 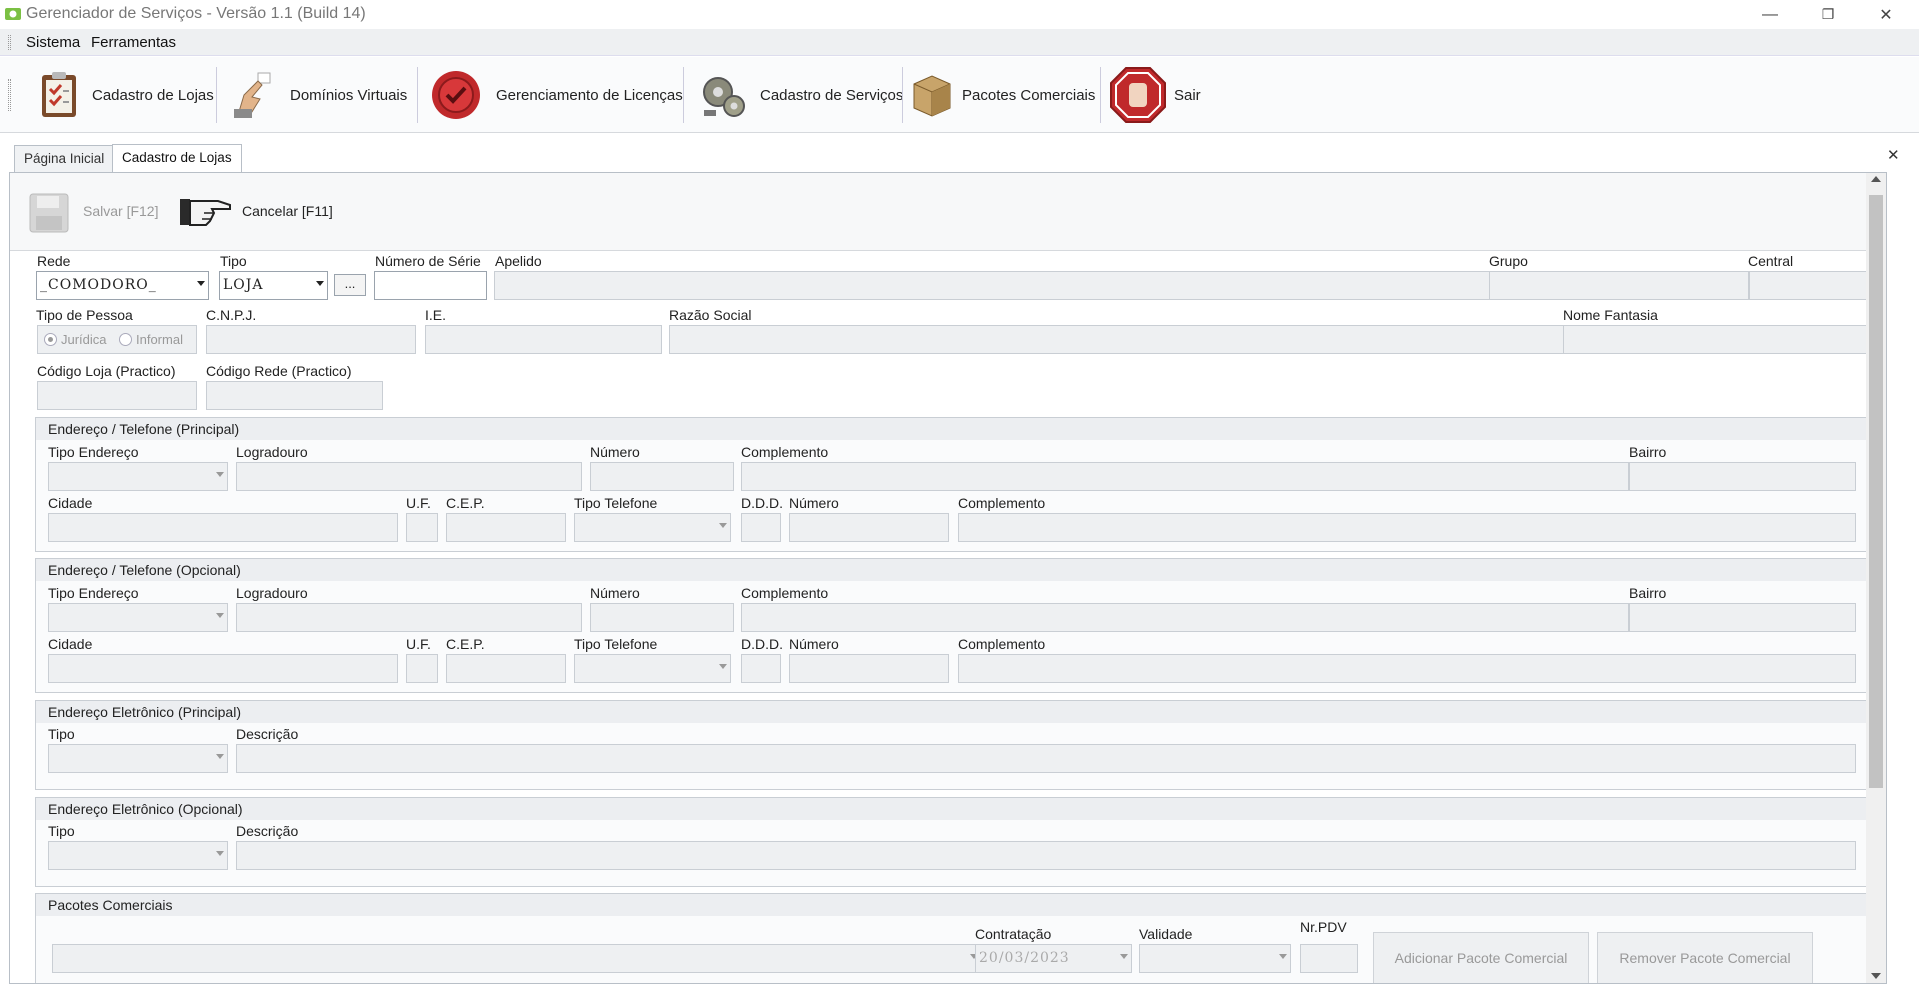 I want to click on group-header: Endereço Eletrônico (Opcional), so click(x=955, y=809).